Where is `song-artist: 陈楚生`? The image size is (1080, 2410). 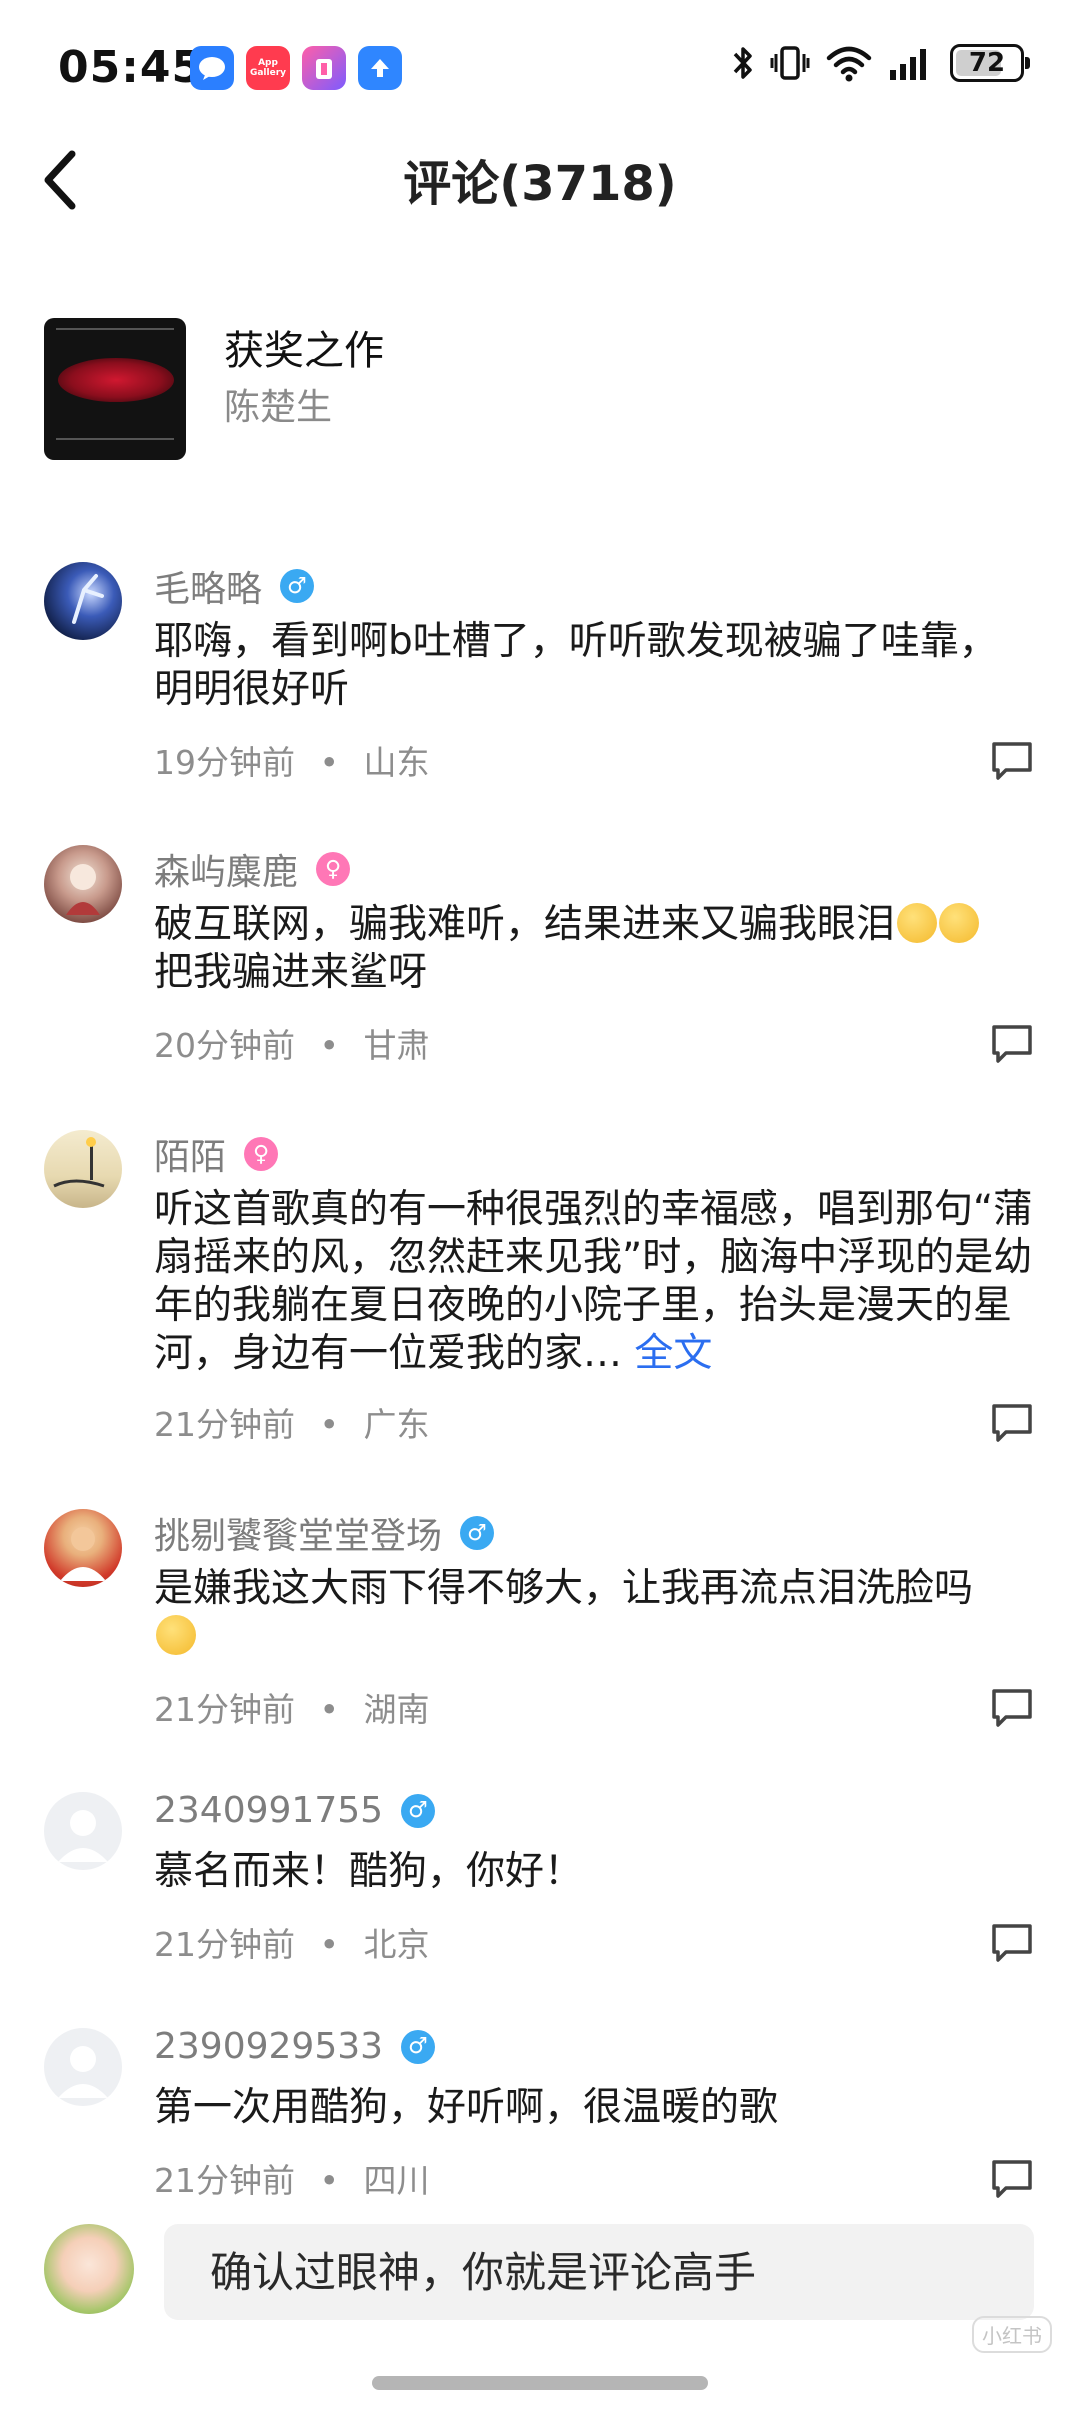 song-artist: 陈楚生 is located at coordinates (278, 404).